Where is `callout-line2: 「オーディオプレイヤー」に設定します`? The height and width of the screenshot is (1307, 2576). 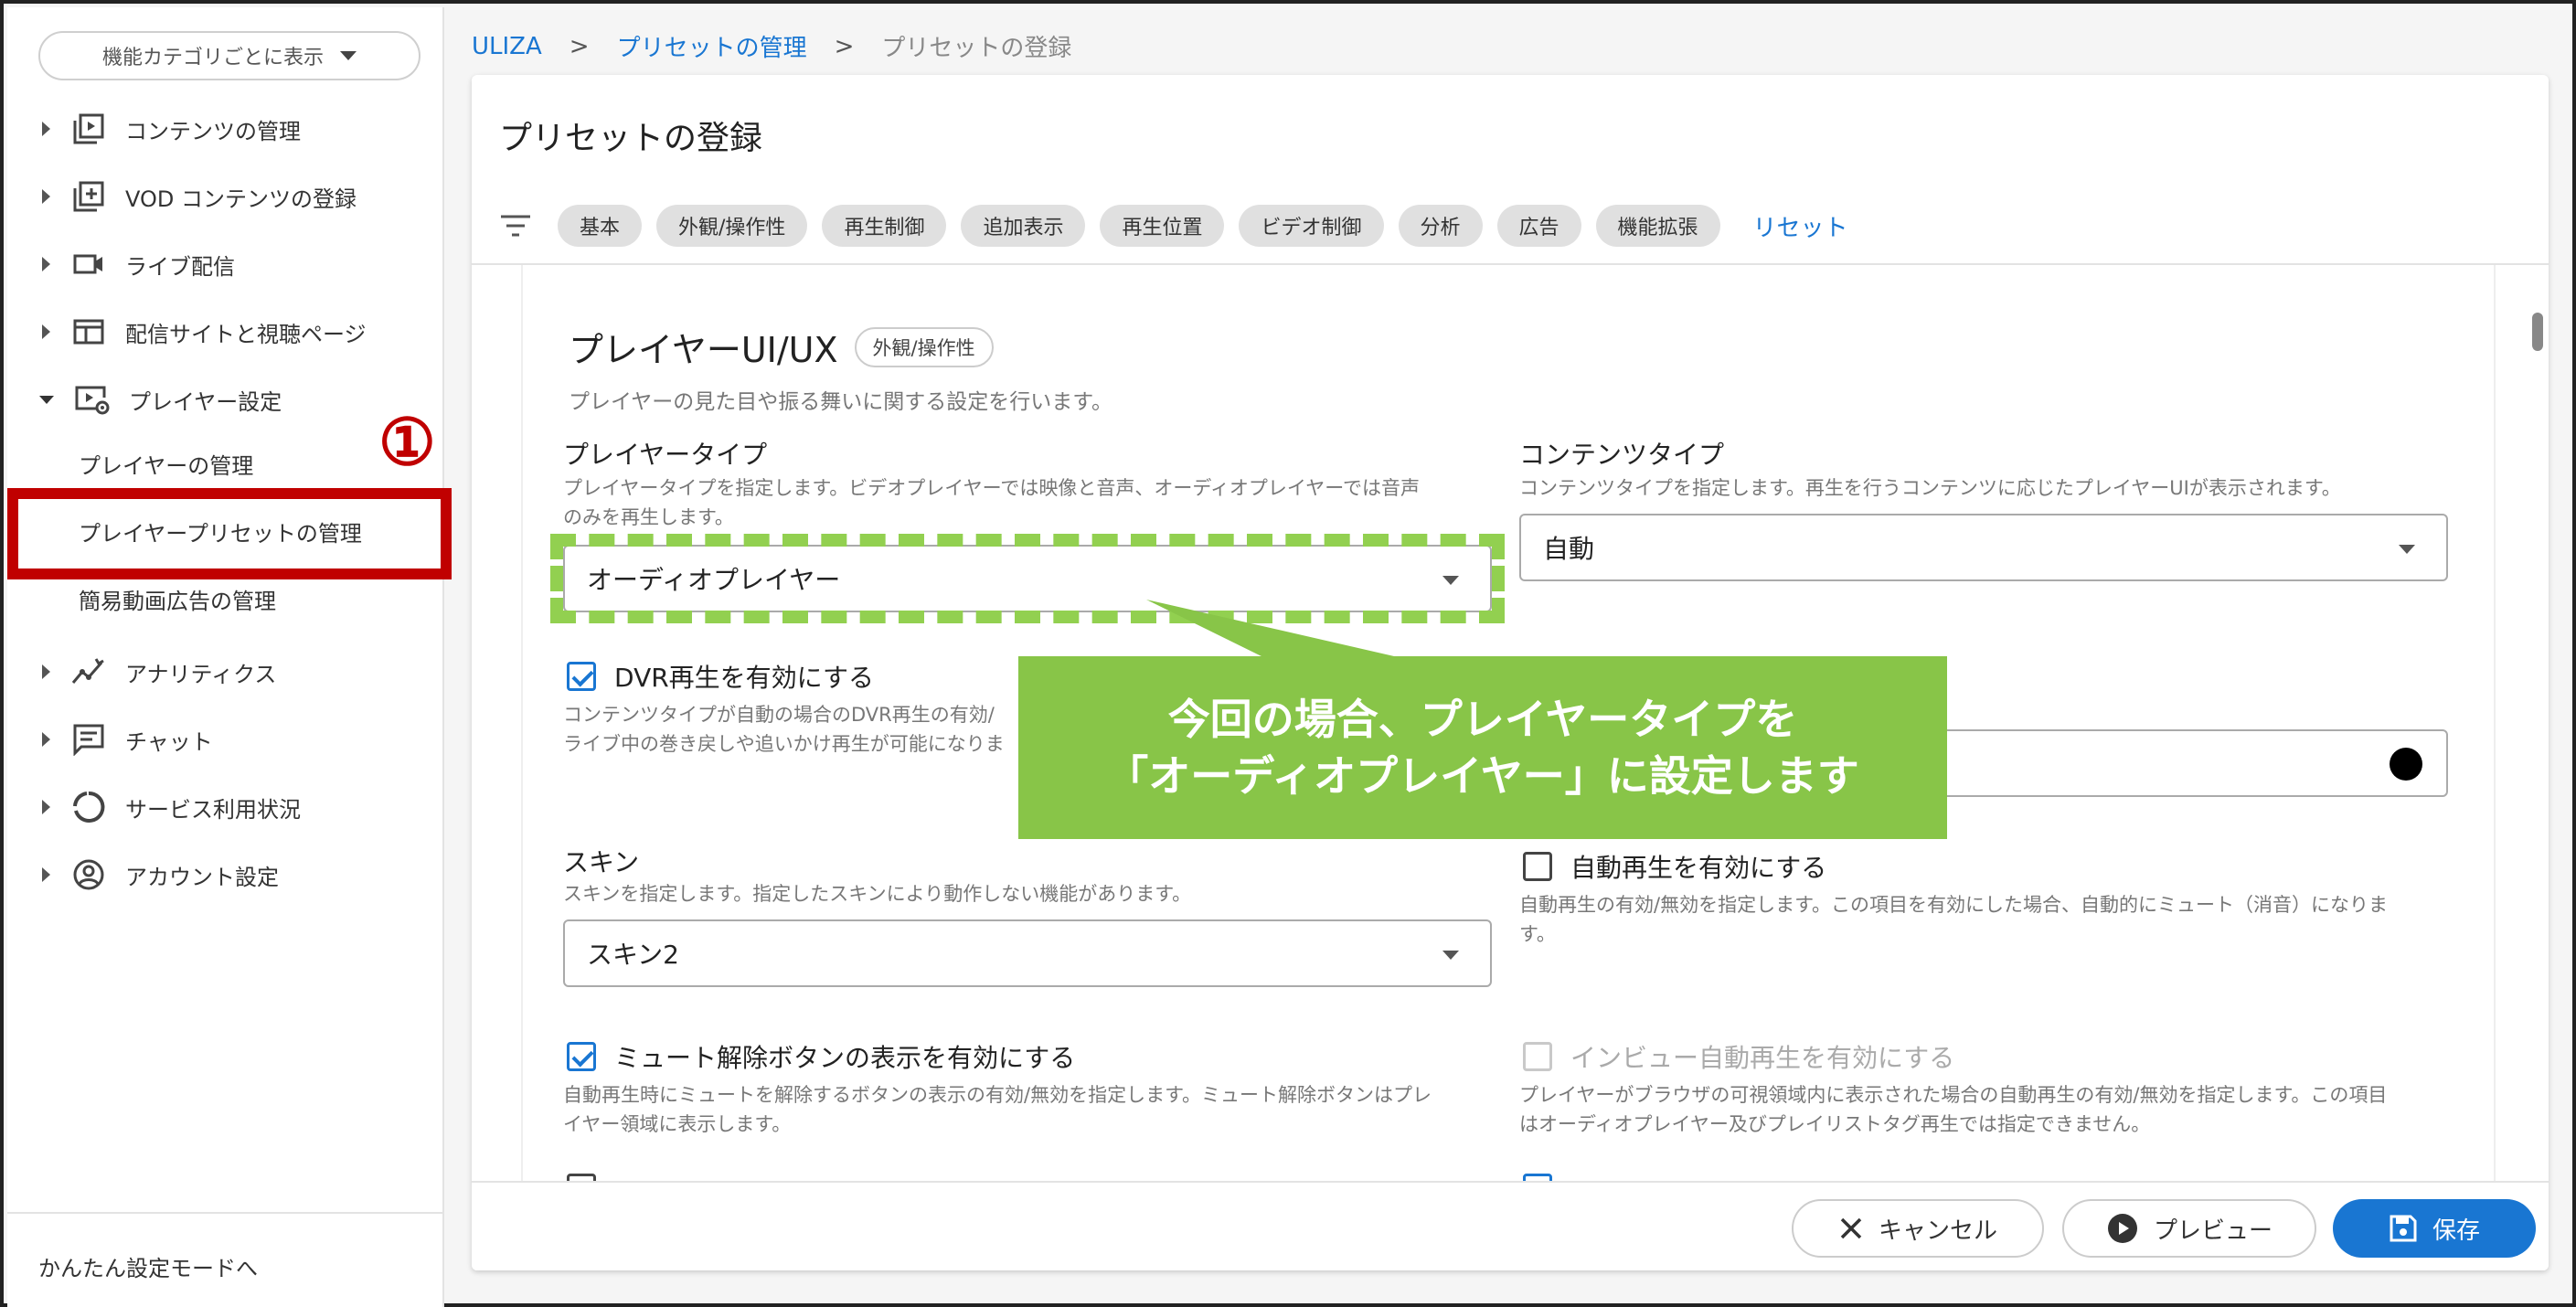
callout-line2: 「オーディオプレイヤー」に設定します is located at coordinates (1482, 776).